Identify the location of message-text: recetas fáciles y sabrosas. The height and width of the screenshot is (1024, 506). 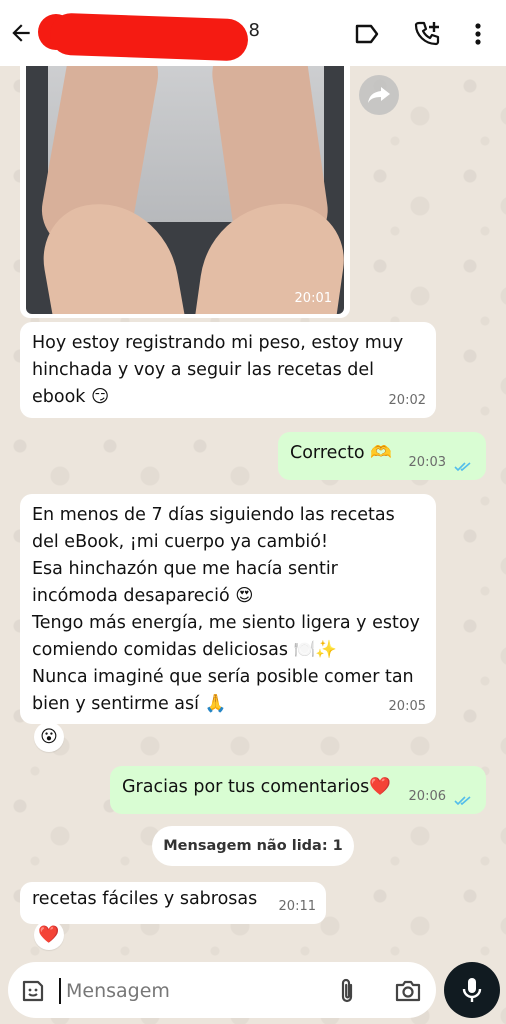
(145, 899).